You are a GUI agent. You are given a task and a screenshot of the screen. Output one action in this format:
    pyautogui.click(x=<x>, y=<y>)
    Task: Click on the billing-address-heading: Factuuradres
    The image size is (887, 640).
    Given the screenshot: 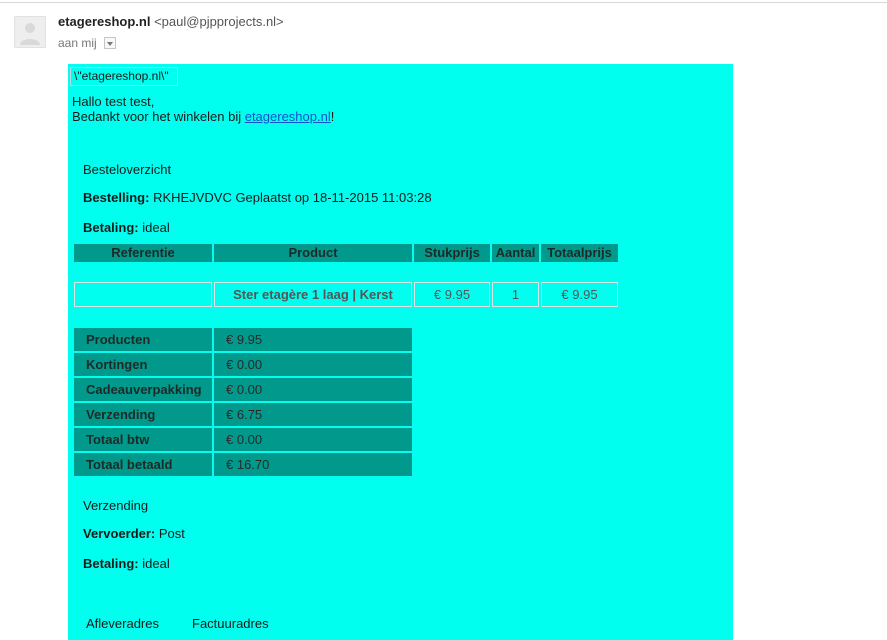 What is the action you would take?
    pyautogui.click(x=230, y=623)
    